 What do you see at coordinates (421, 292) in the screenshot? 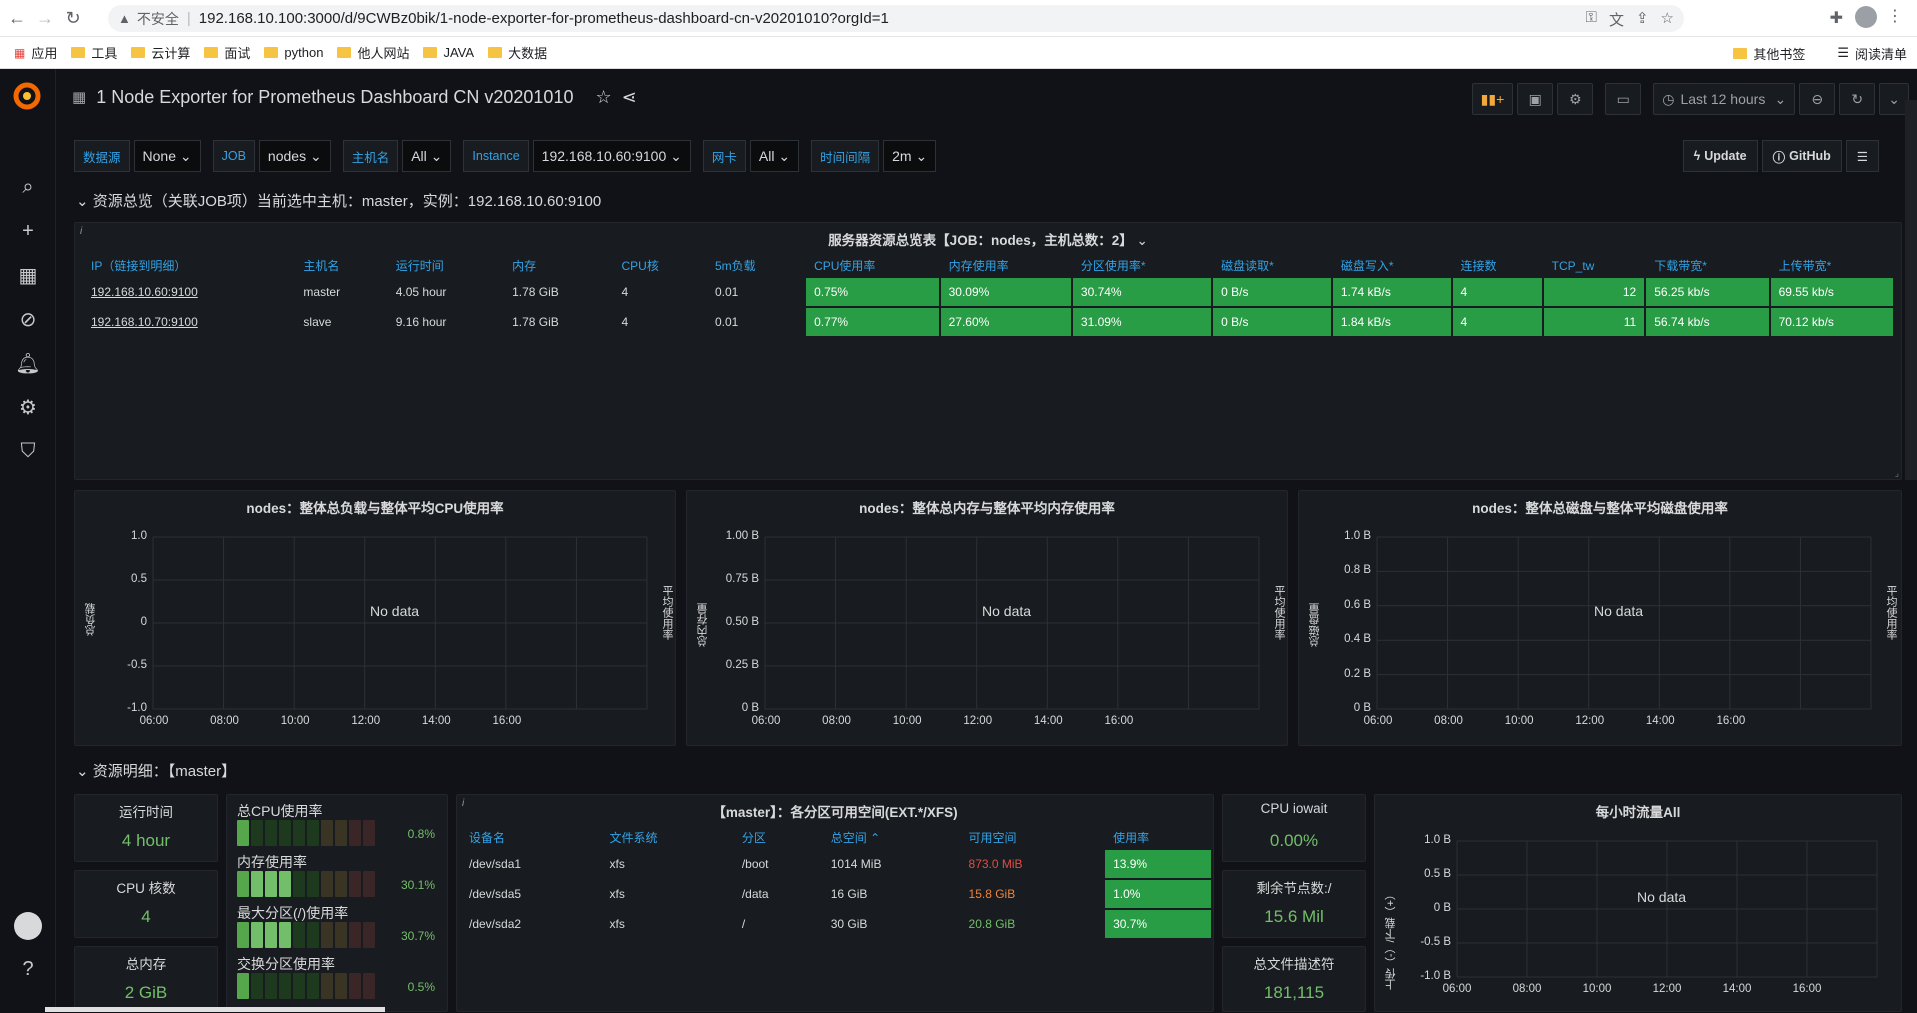
I see `table-cell: 4.05 hour` at bounding box center [421, 292].